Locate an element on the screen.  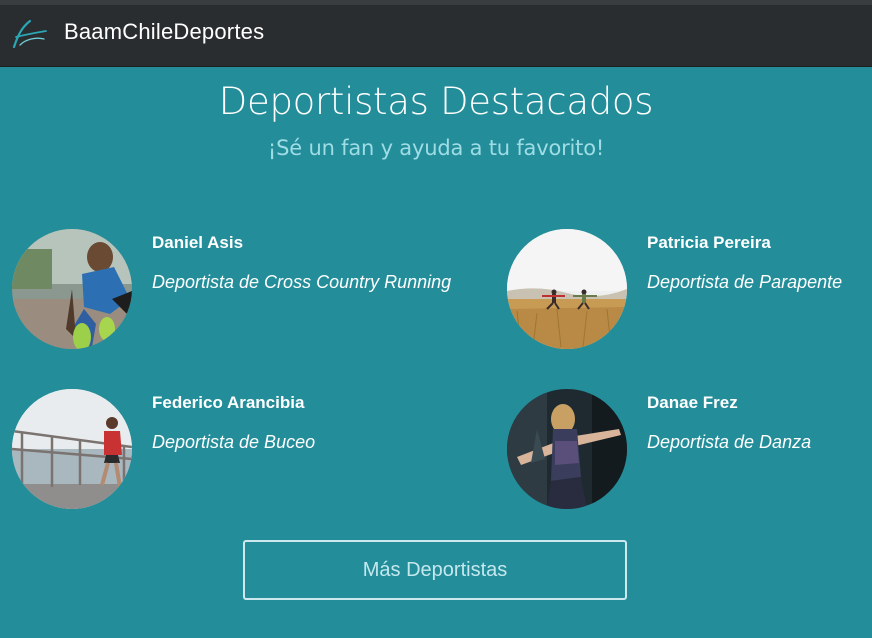
athlete-card-danae-frez: Danae Frez Deportista de Danza is located at coordinates (689, 449).